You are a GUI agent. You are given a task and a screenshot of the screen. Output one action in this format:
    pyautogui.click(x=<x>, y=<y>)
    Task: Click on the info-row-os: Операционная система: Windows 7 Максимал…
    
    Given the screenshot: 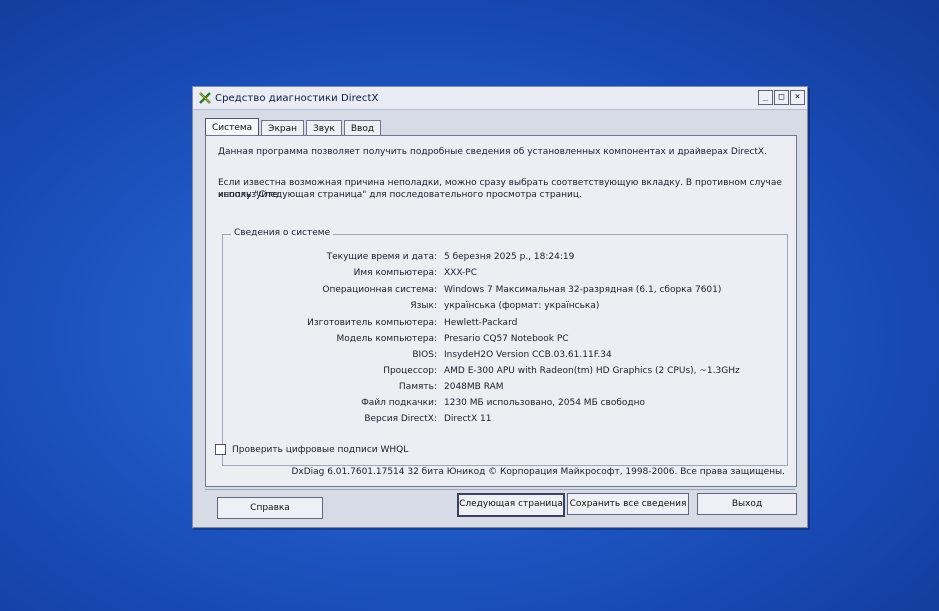 What is the action you would take?
    pyautogui.click(x=505, y=292)
    